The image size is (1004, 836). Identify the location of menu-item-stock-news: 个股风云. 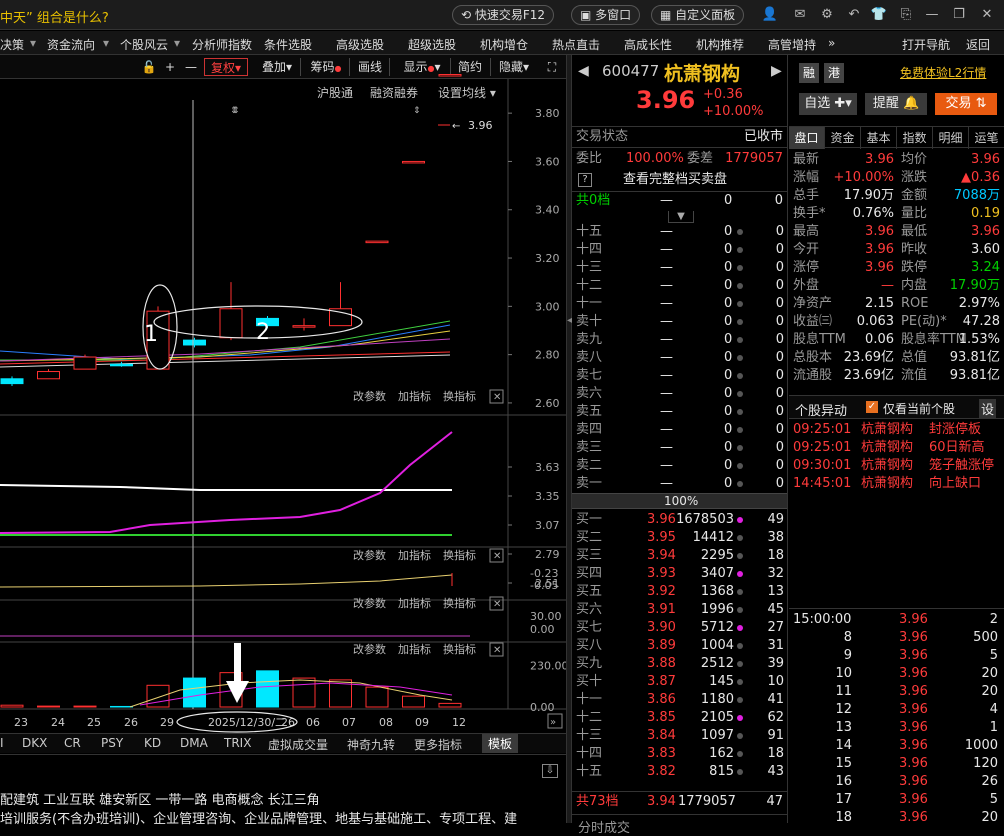
(144, 44).